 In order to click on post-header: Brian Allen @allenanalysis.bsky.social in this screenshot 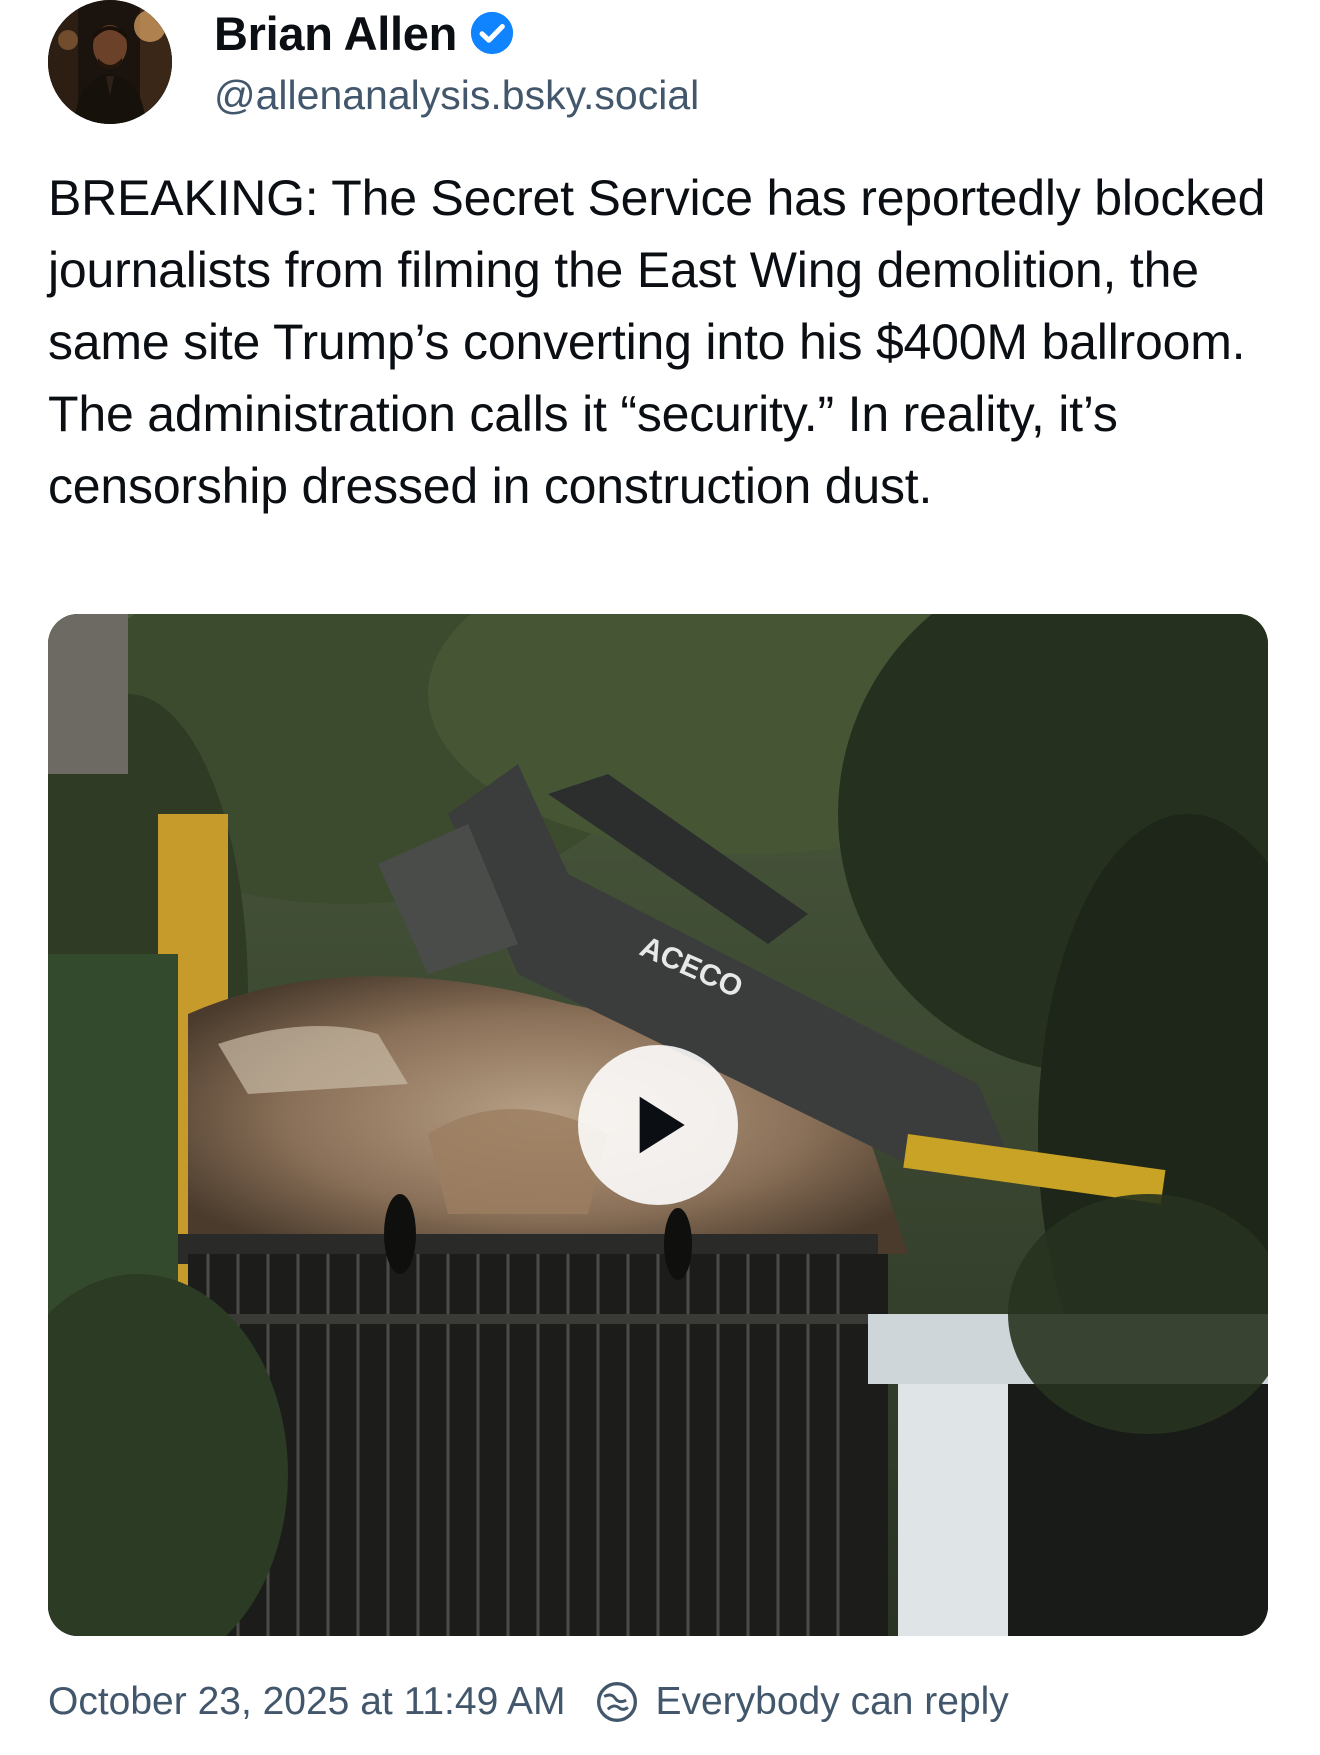, I will do `click(373, 65)`.